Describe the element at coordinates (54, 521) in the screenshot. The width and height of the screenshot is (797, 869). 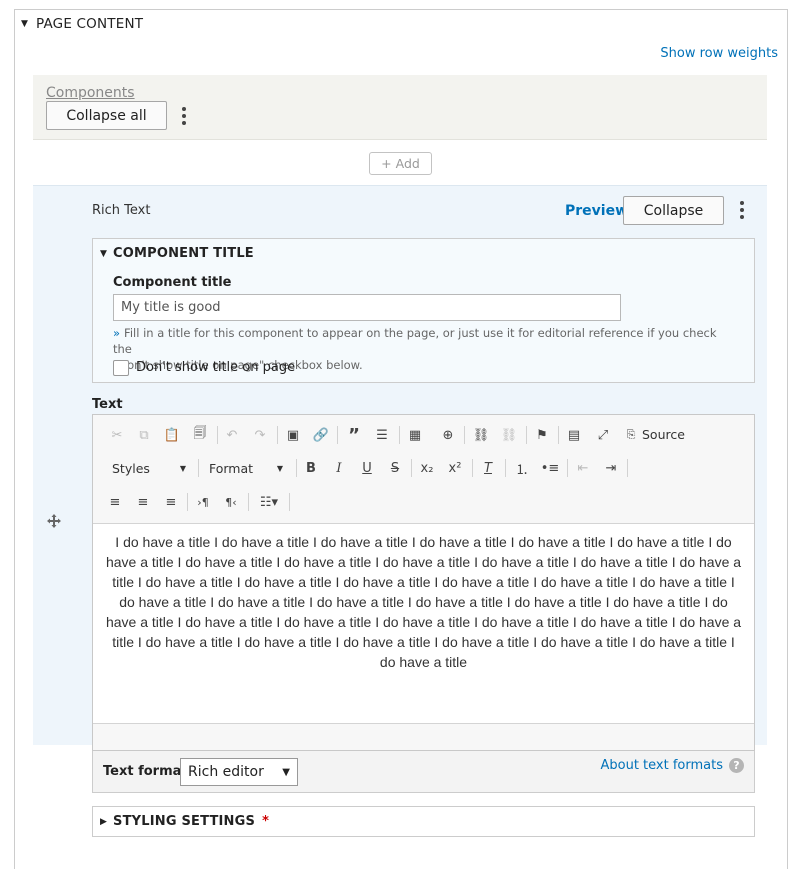
I see `drag-handle-icon` at that location.